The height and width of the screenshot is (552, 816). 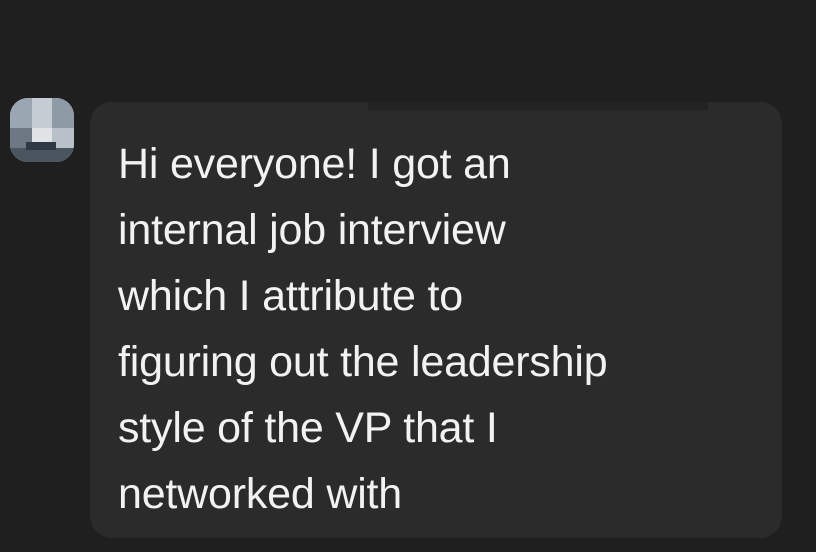 I want to click on bubble-top-edge, so click(x=538, y=106).